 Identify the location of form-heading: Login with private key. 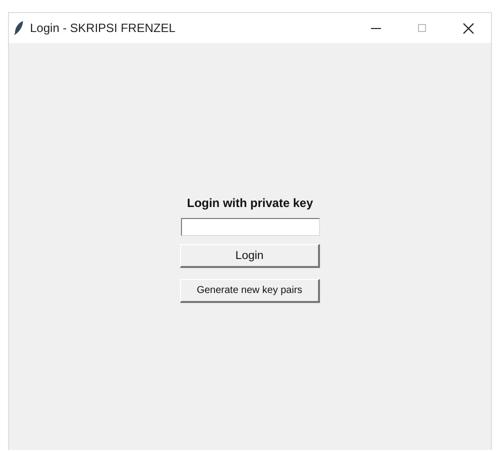
(250, 203).